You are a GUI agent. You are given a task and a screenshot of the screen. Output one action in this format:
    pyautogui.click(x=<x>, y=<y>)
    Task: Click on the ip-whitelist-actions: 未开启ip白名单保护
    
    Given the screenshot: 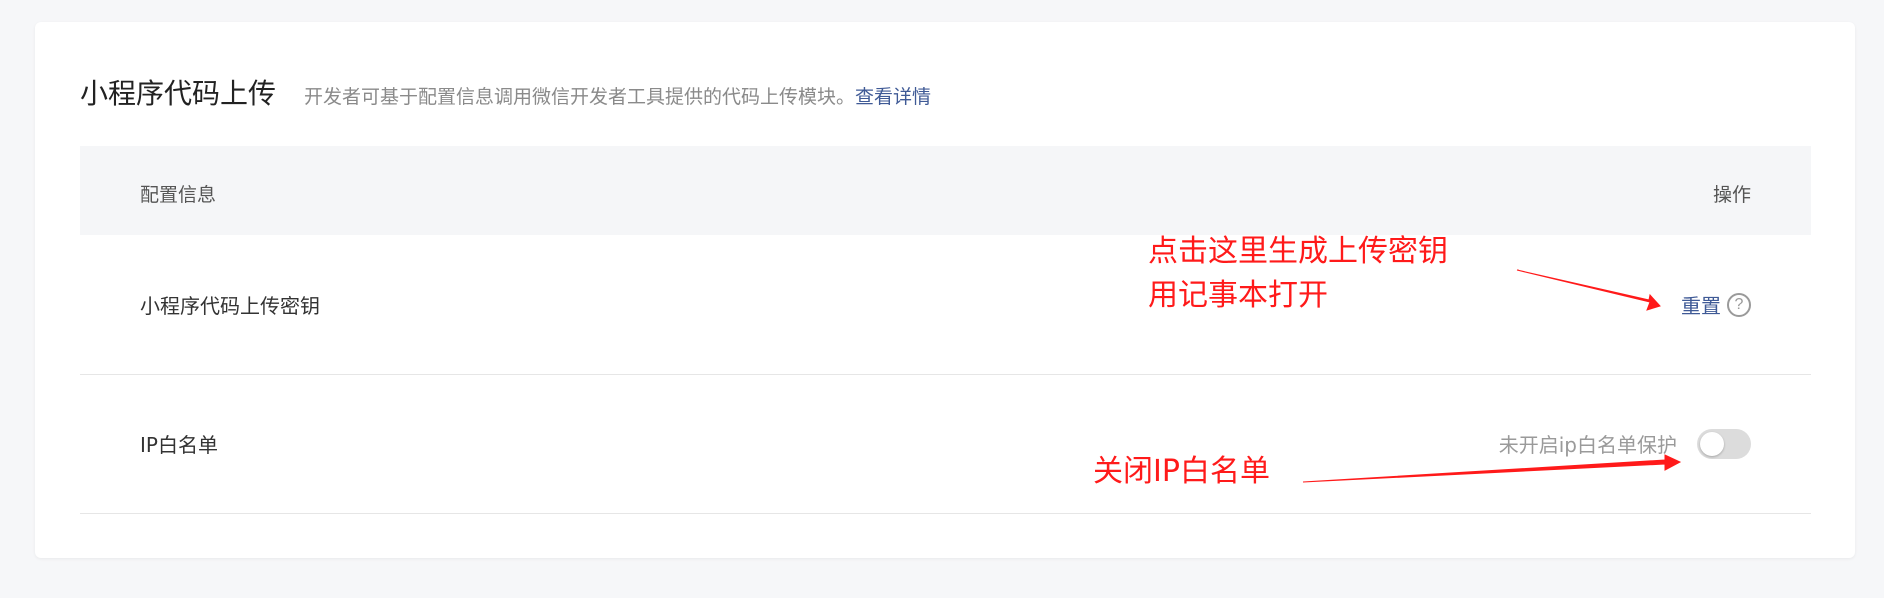 What is the action you would take?
    pyautogui.click(x=1625, y=443)
    